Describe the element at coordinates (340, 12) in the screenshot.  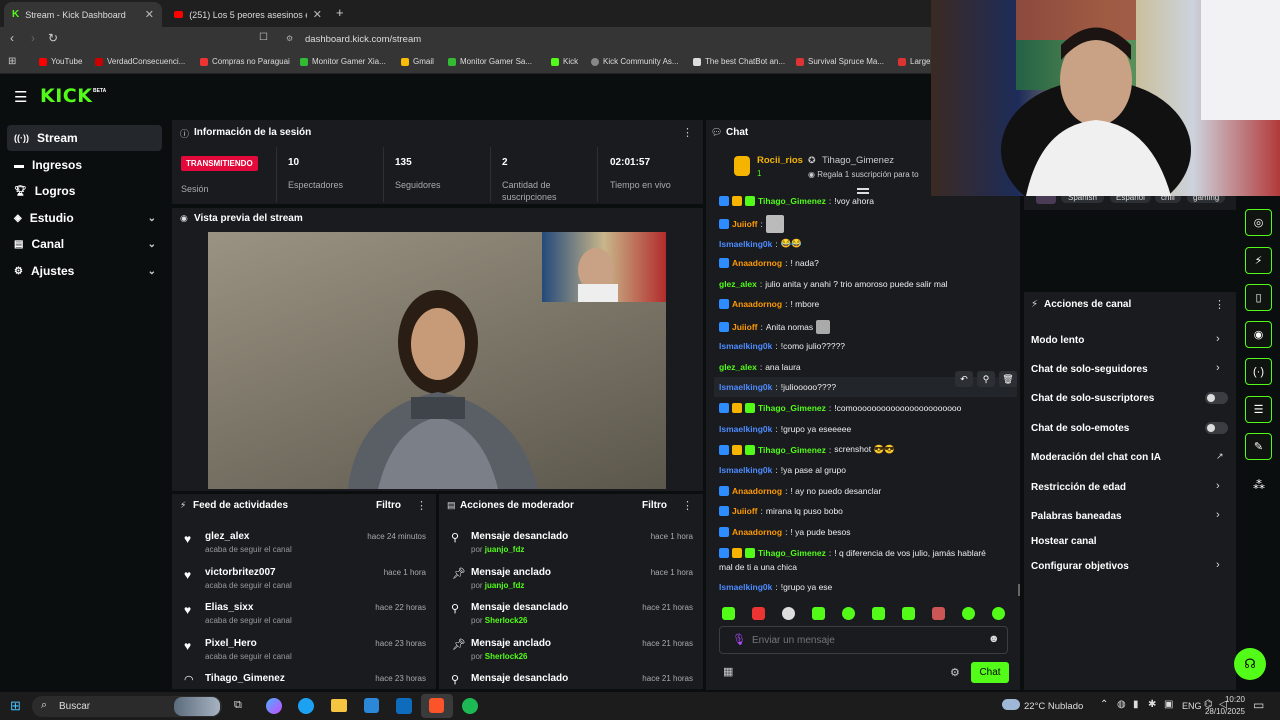
I see `new-tab-icon: +` at that location.